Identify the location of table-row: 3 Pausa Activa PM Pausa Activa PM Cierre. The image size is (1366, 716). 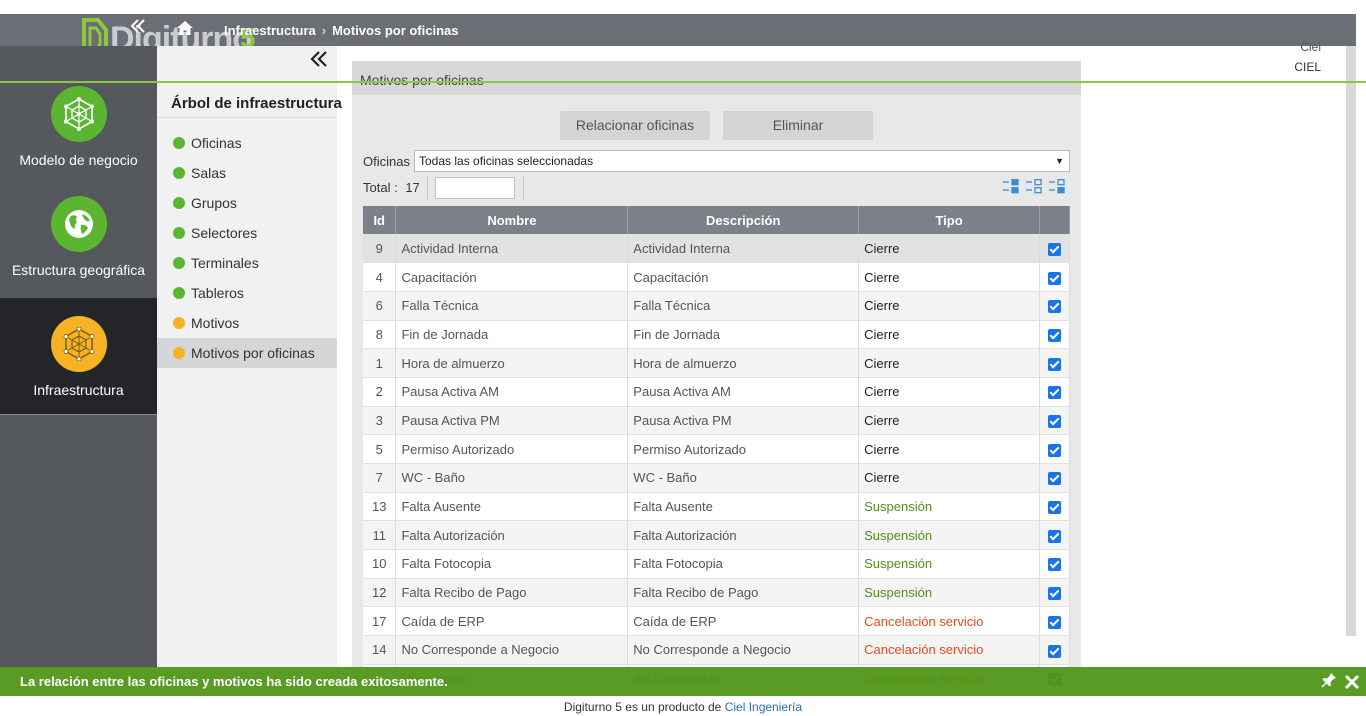
(716, 421).